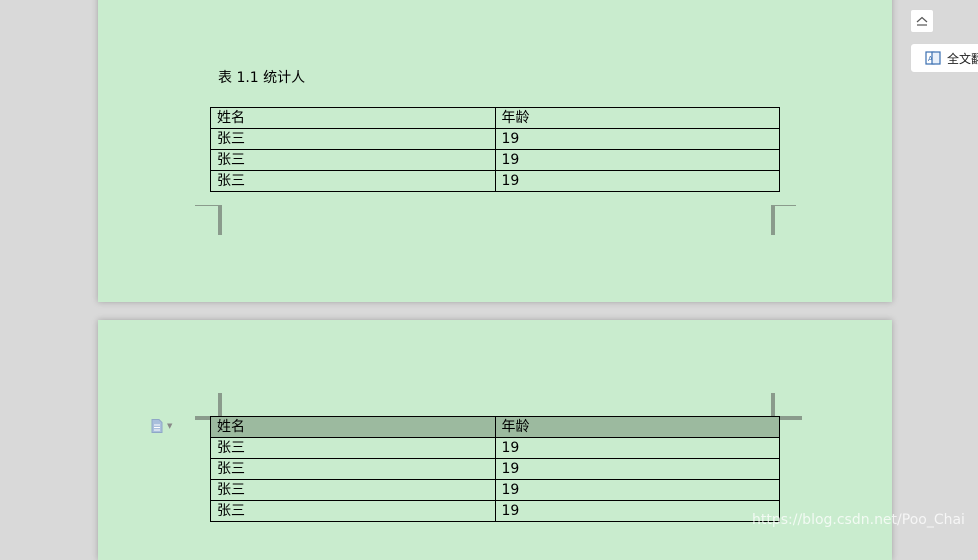 This screenshot has height=560, width=978. Describe the element at coordinates (858, 520) in the screenshot. I see `watermark-text: https://blog.csdn.net/Poo_Chai` at that location.